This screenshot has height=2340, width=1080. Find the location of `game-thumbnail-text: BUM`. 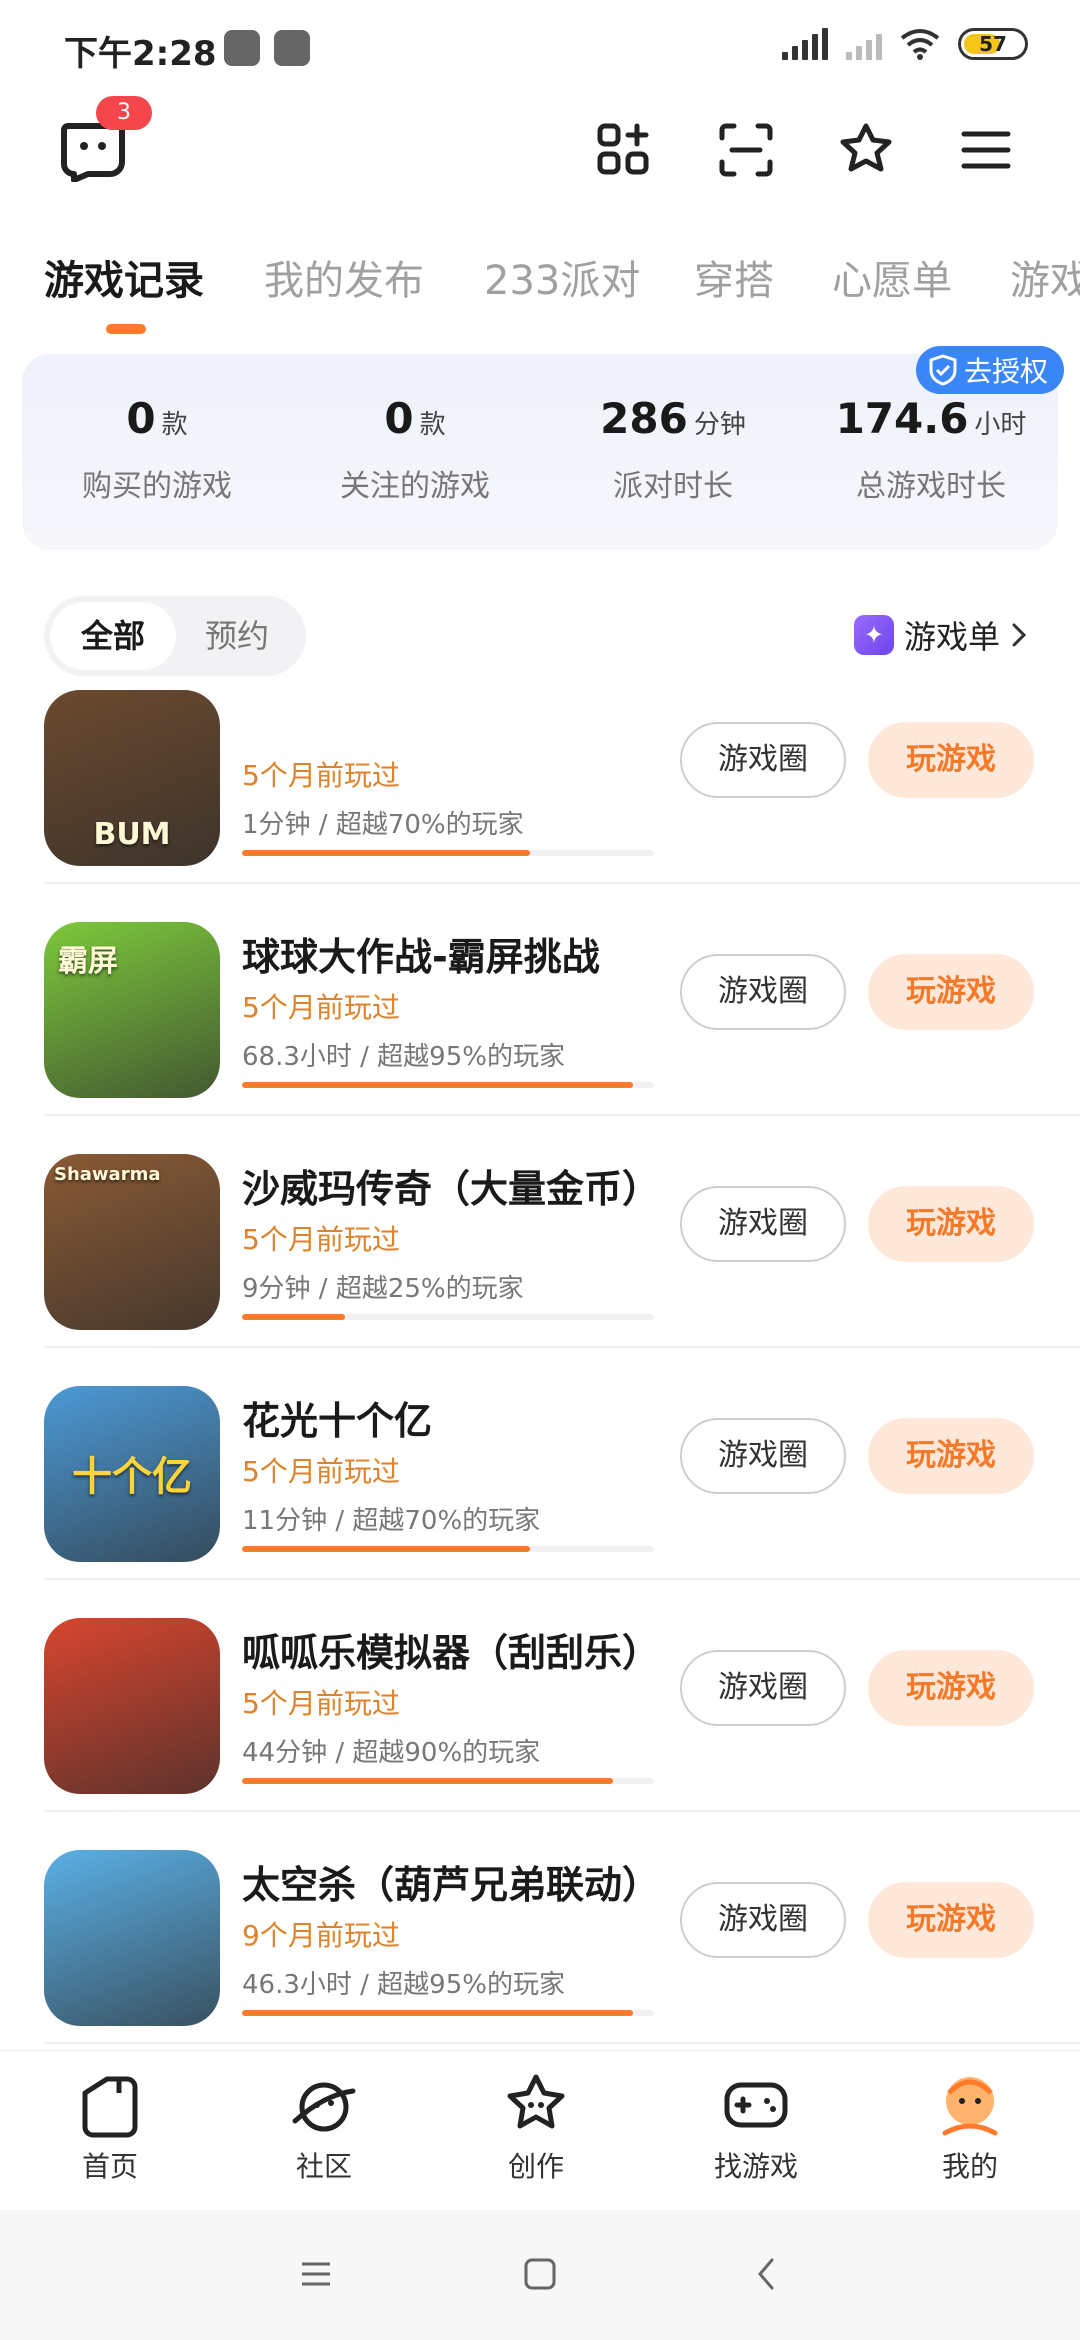

game-thumbnail-text: BUM is located at coordinates (132, 834).